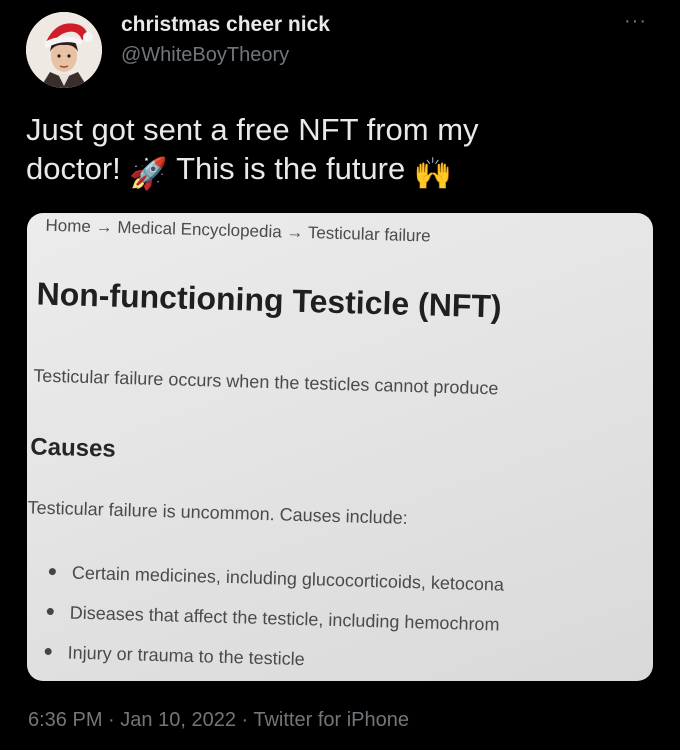  What do you see at coordinates (635, 21) in the screenshot?
I see `more-options-icon: ···` at bounding box center [635, 21].